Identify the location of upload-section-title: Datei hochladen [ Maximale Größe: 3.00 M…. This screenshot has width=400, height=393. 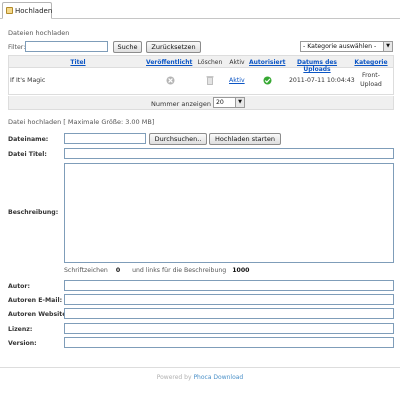
(81, 122).